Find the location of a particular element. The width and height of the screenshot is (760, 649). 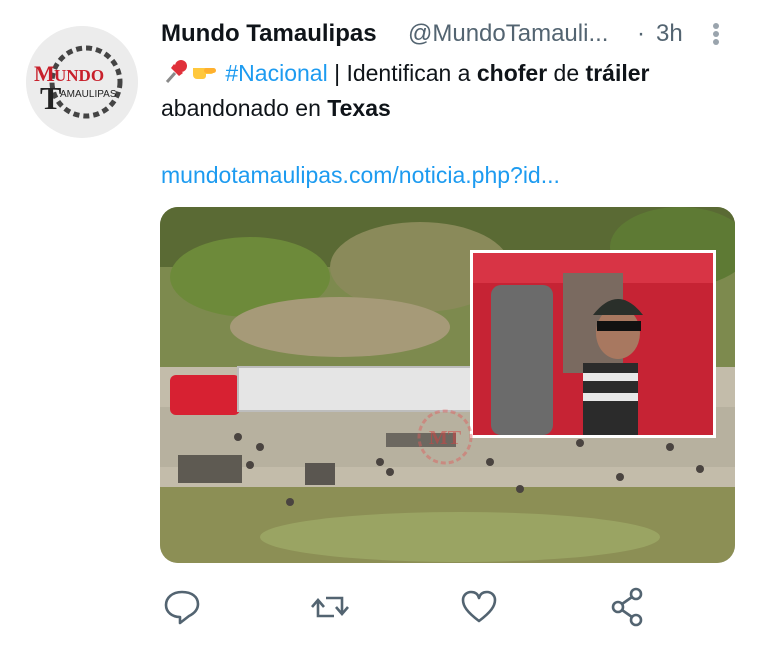

text-bold-texas: Texas is located at coordinates (359, 108).